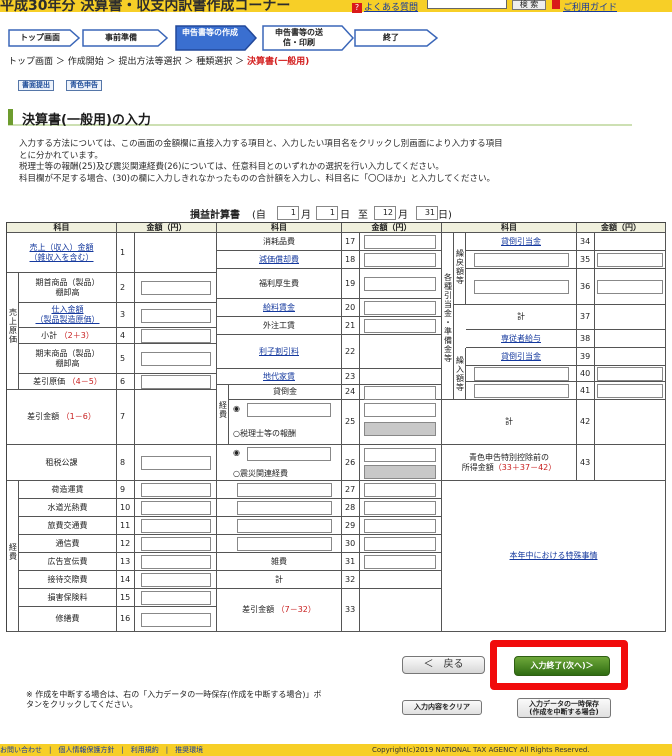 The image size is (672, 756). I want to click on blue-return-button: 青色申告, so click(84, 85).